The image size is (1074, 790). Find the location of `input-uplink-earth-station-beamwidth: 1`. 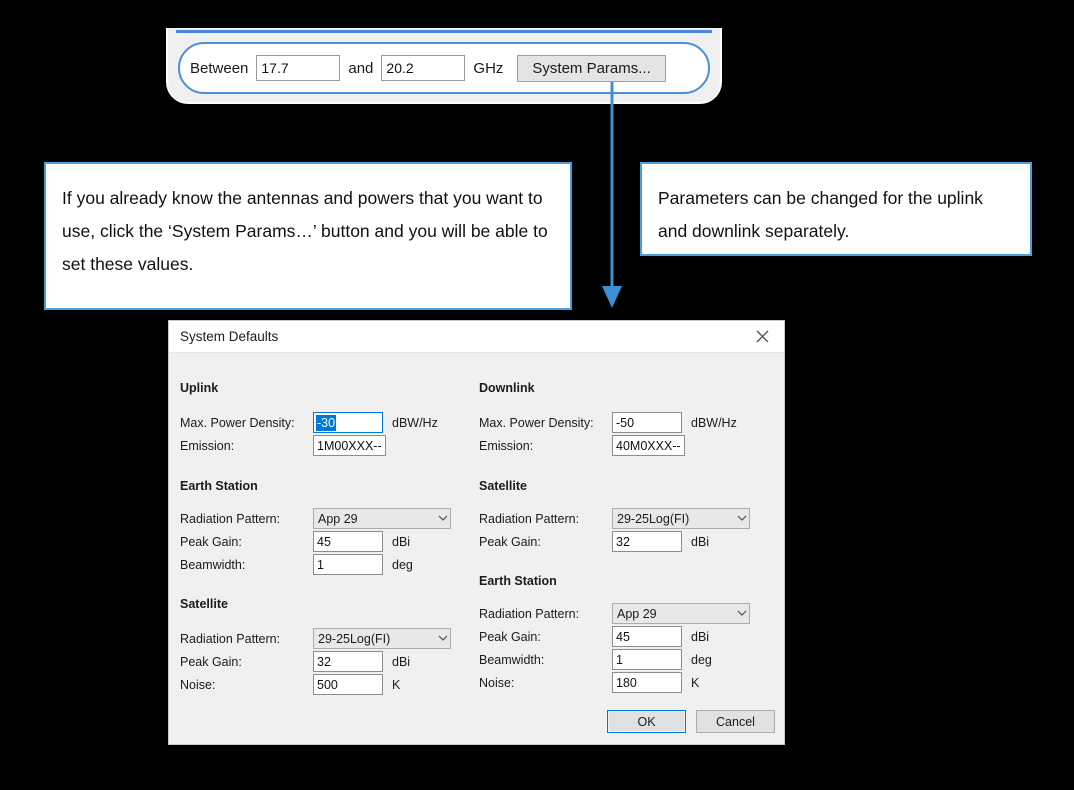

input-uplink-earth-station-beamwidth: 1 is located at coordinates (348, 564).